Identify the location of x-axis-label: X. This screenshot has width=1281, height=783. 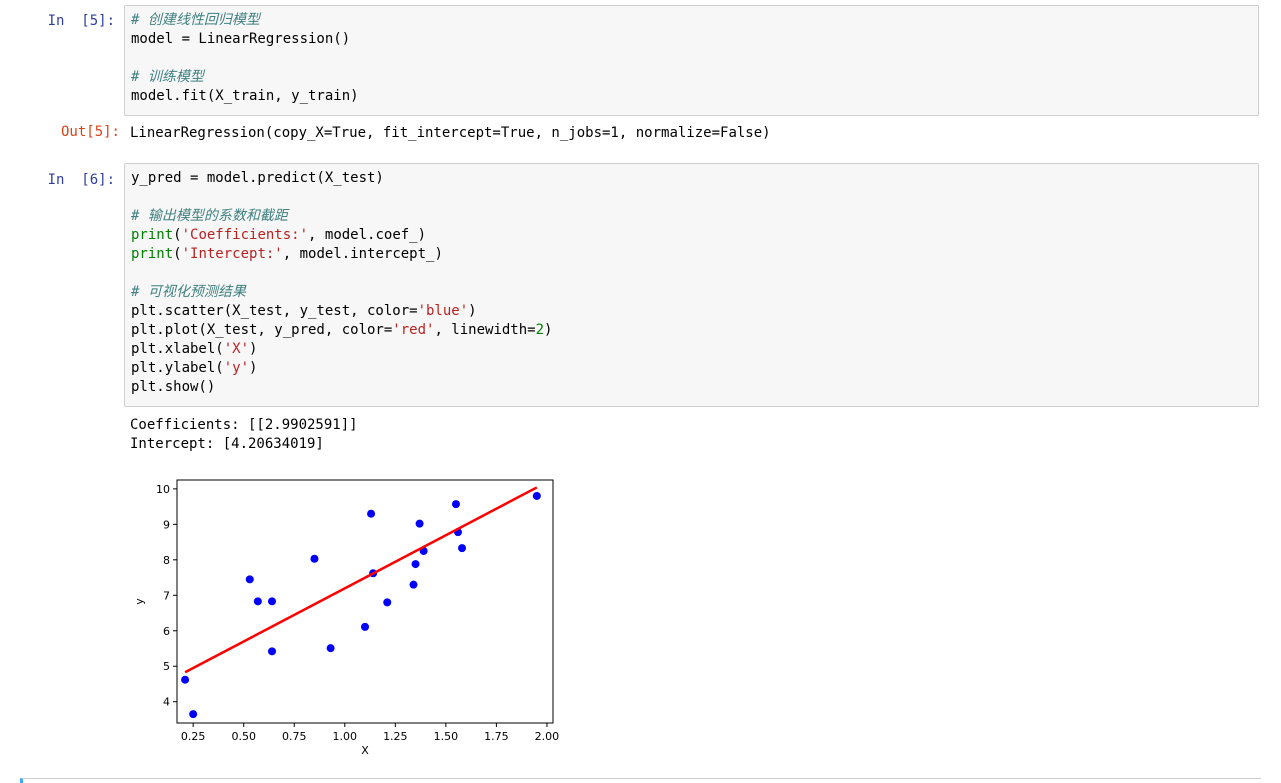
(365, 750).